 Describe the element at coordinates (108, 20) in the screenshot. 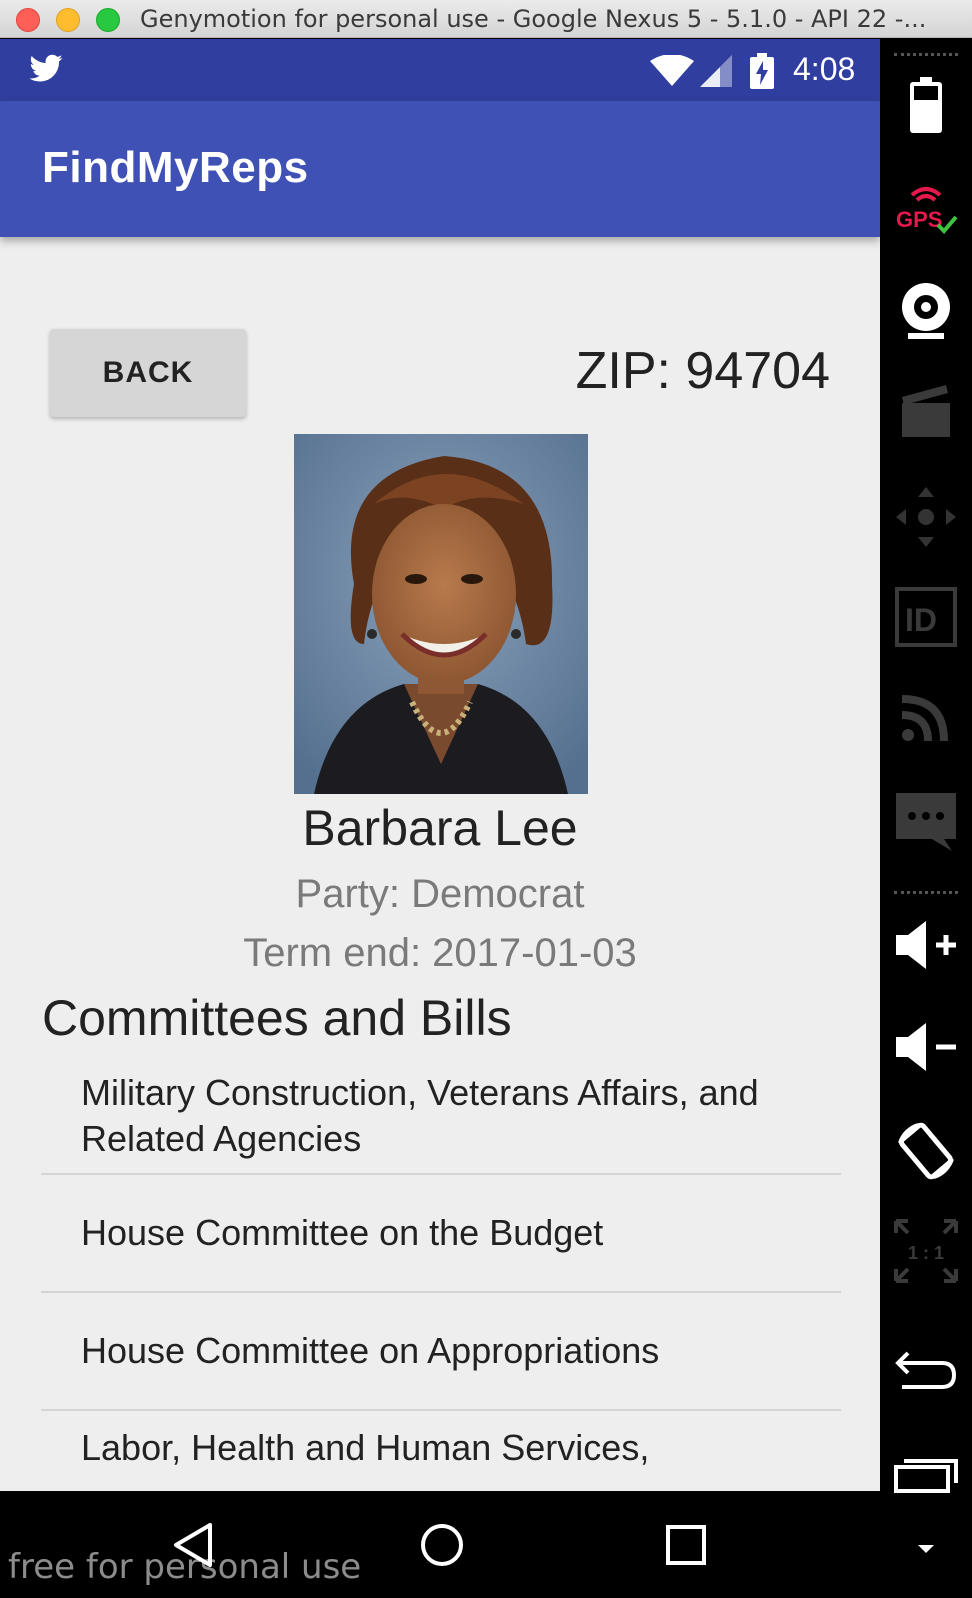

I see `window-maximize-button` at that location.